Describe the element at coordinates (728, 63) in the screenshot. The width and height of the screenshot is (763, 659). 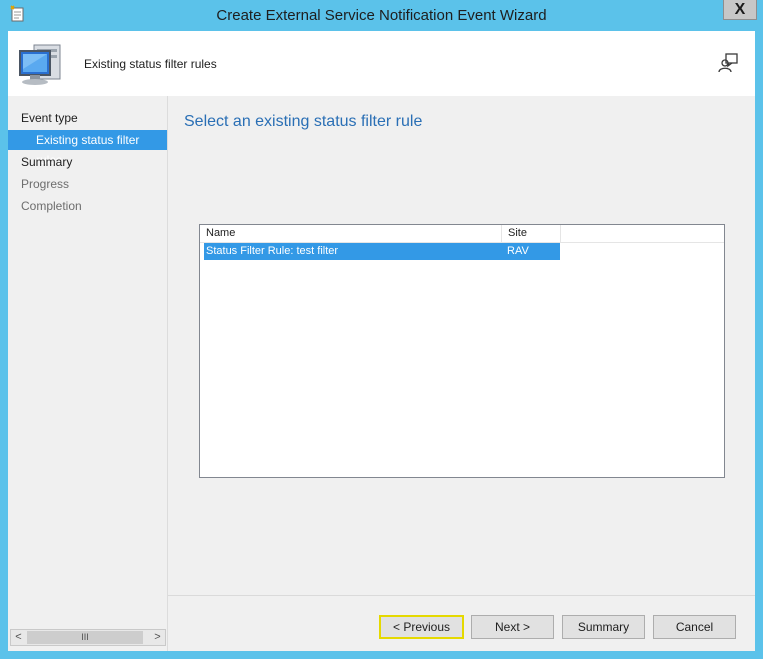
I see `help-user-icon` at that location.